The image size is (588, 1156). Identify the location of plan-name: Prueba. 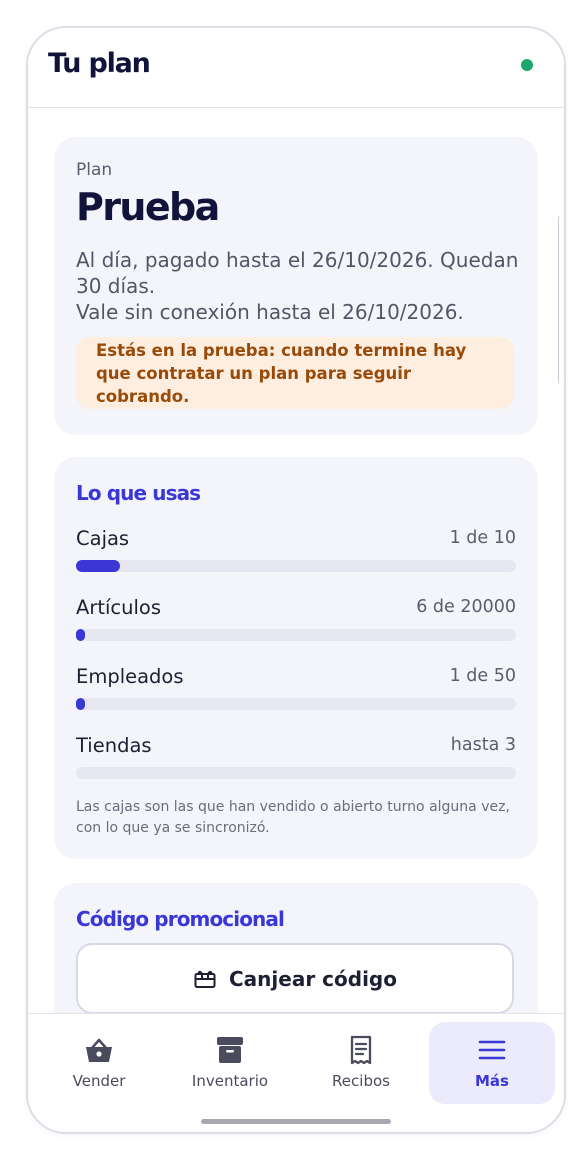
(148, 207).